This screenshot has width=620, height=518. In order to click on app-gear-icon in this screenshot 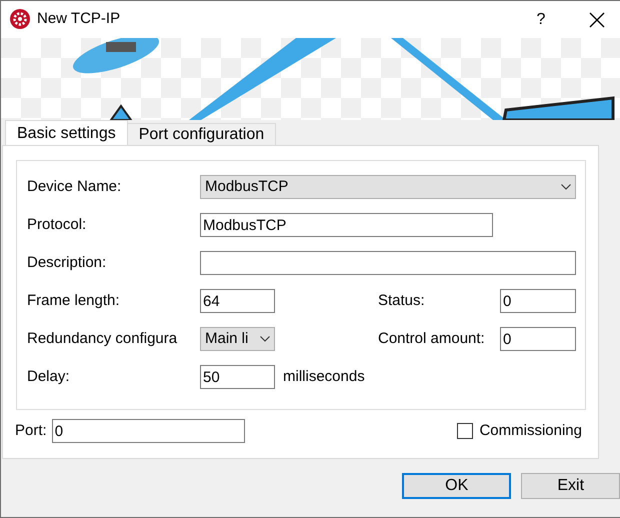, I will do `click(20, 19)`.